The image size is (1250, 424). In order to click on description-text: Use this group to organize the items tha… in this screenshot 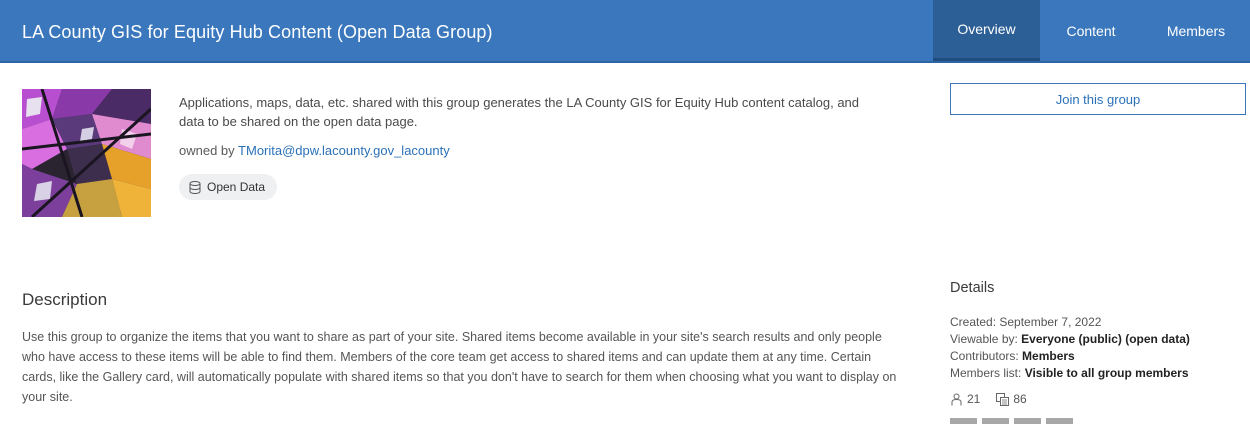, I will do `click(459, 367)`.